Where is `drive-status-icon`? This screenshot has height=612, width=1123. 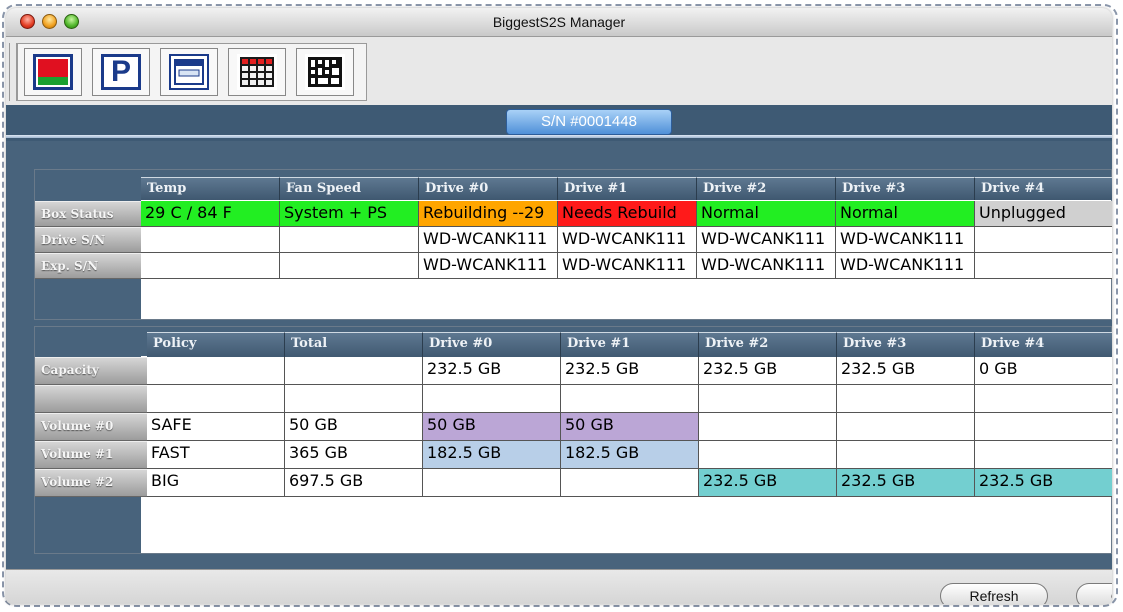
drive-status-icon is located at coordinates (53, 72).